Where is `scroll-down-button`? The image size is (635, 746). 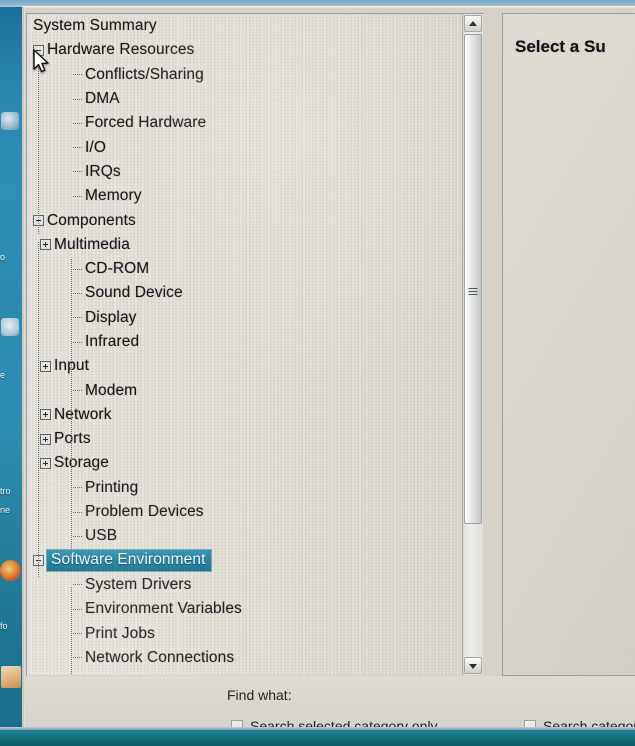
scroll-down-button is located at coordinates (473, 665).